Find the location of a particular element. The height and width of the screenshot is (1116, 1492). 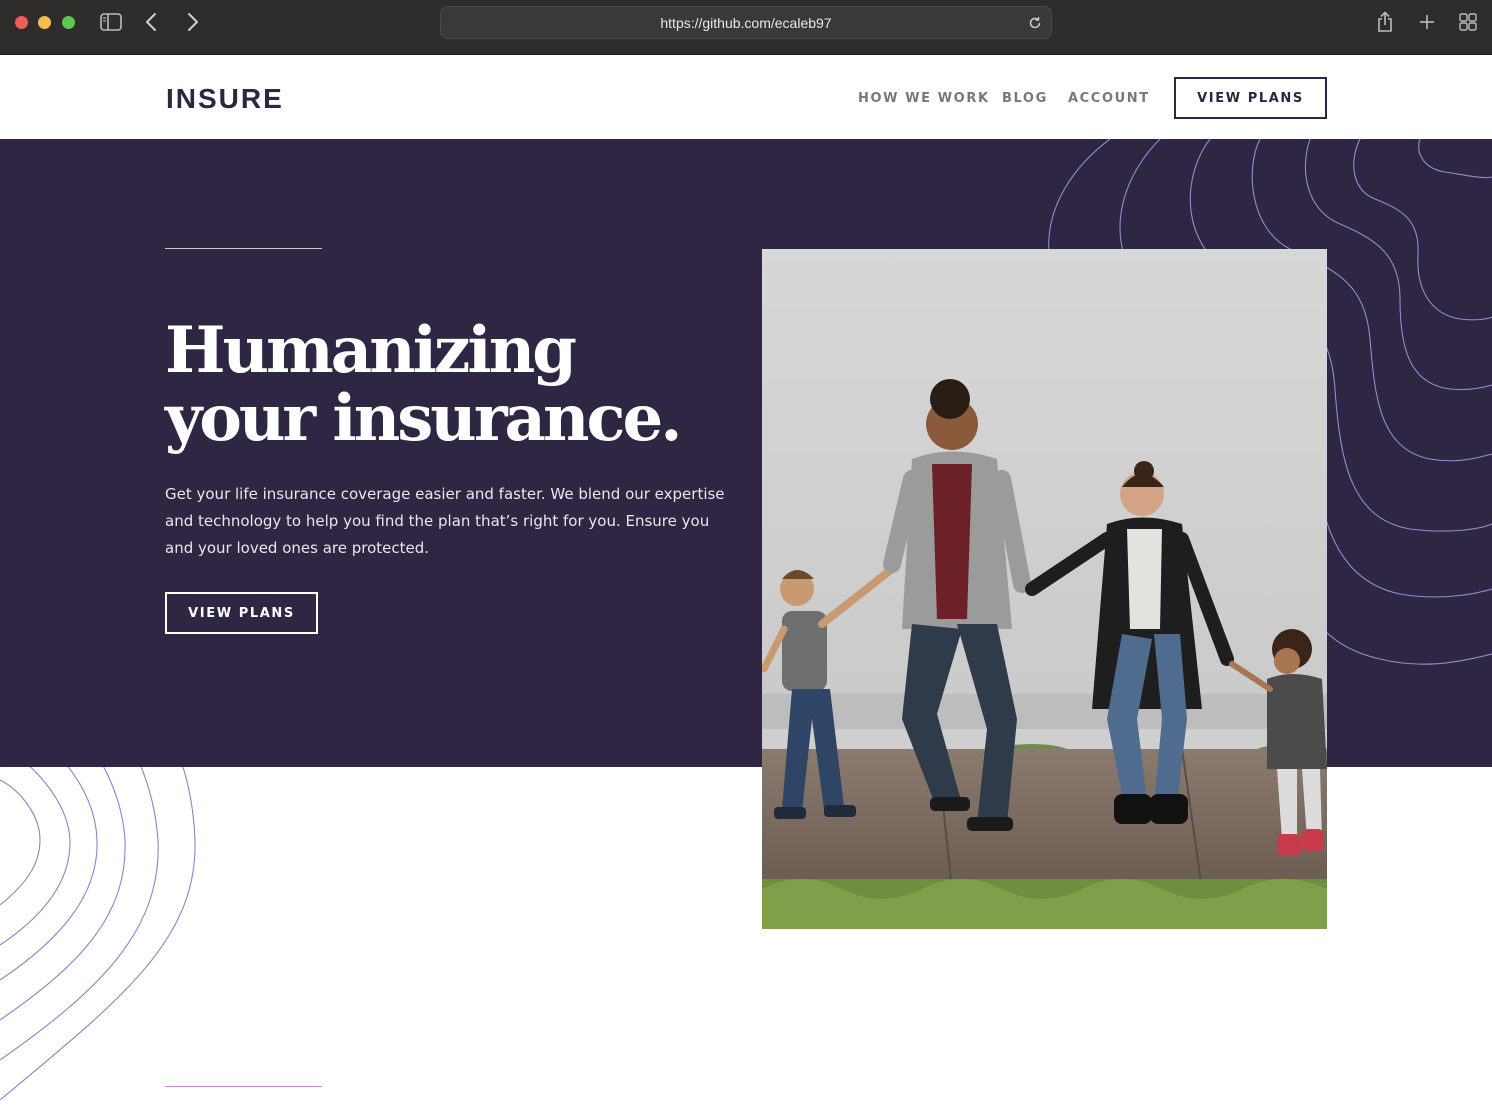

nav-link-blog: BLOG is located at coordinates (1025, 98).